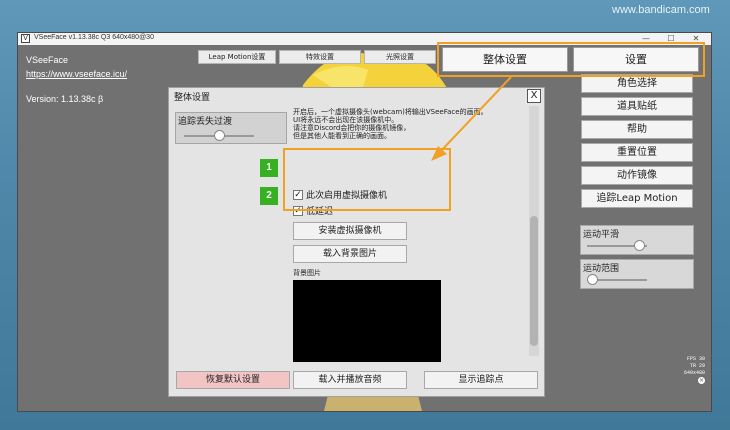  I want to click on window-title: VSeeFace v1.13.38c Q3 640x480@30, so click(94, 37).